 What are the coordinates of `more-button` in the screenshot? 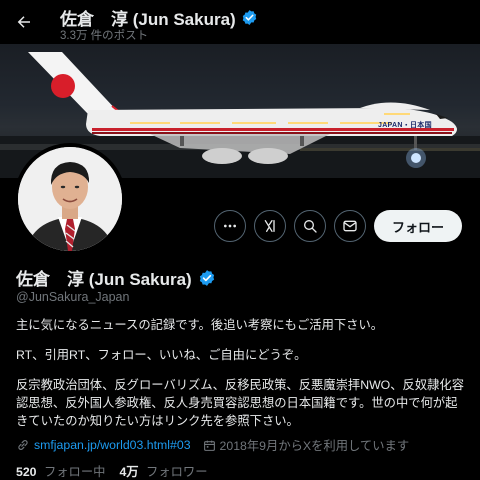 It's located at (229, 226).